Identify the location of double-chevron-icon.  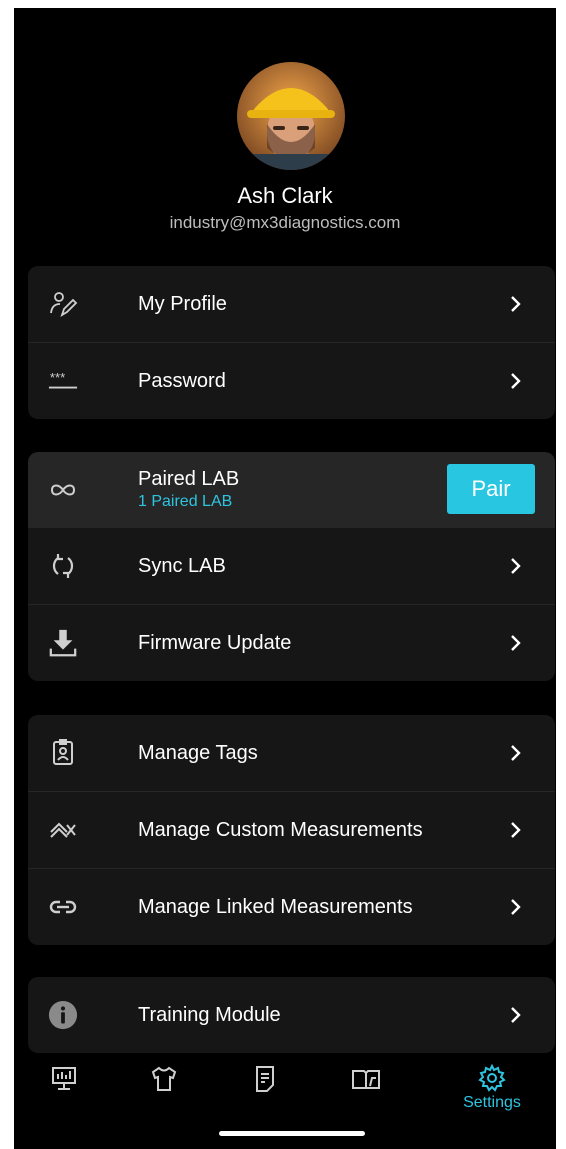
(63, 830).